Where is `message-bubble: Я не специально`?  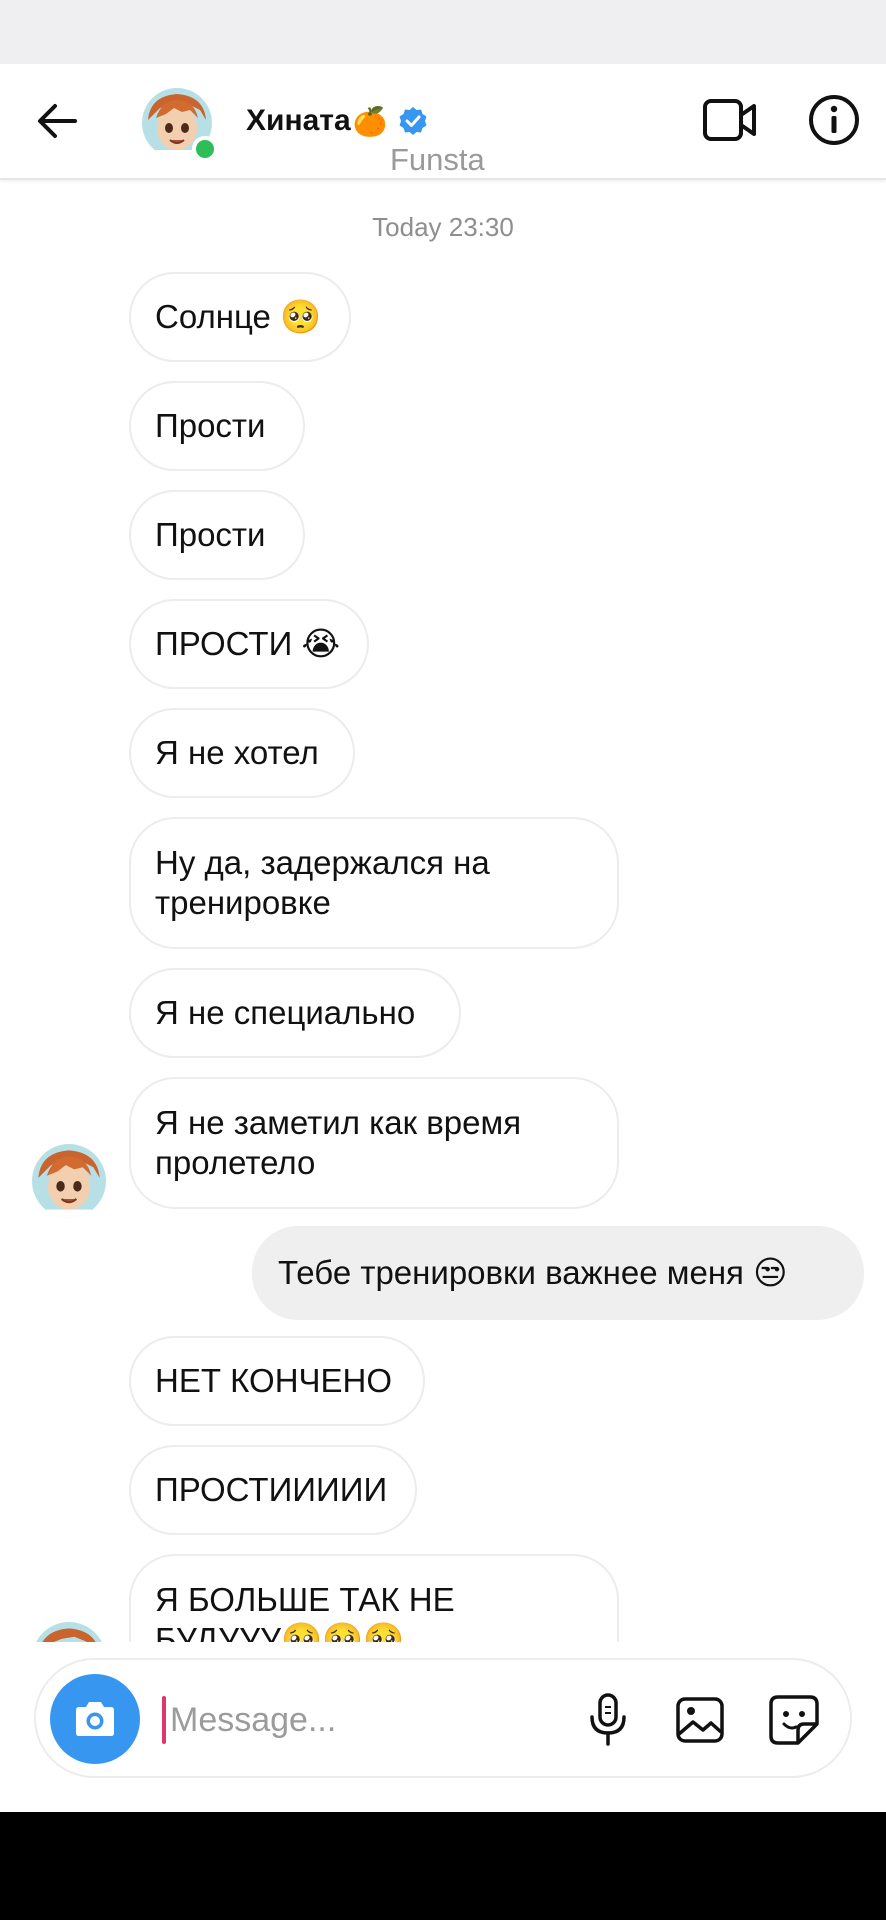 message-bubble: Я не специально is located at coordinates (295, 1013).